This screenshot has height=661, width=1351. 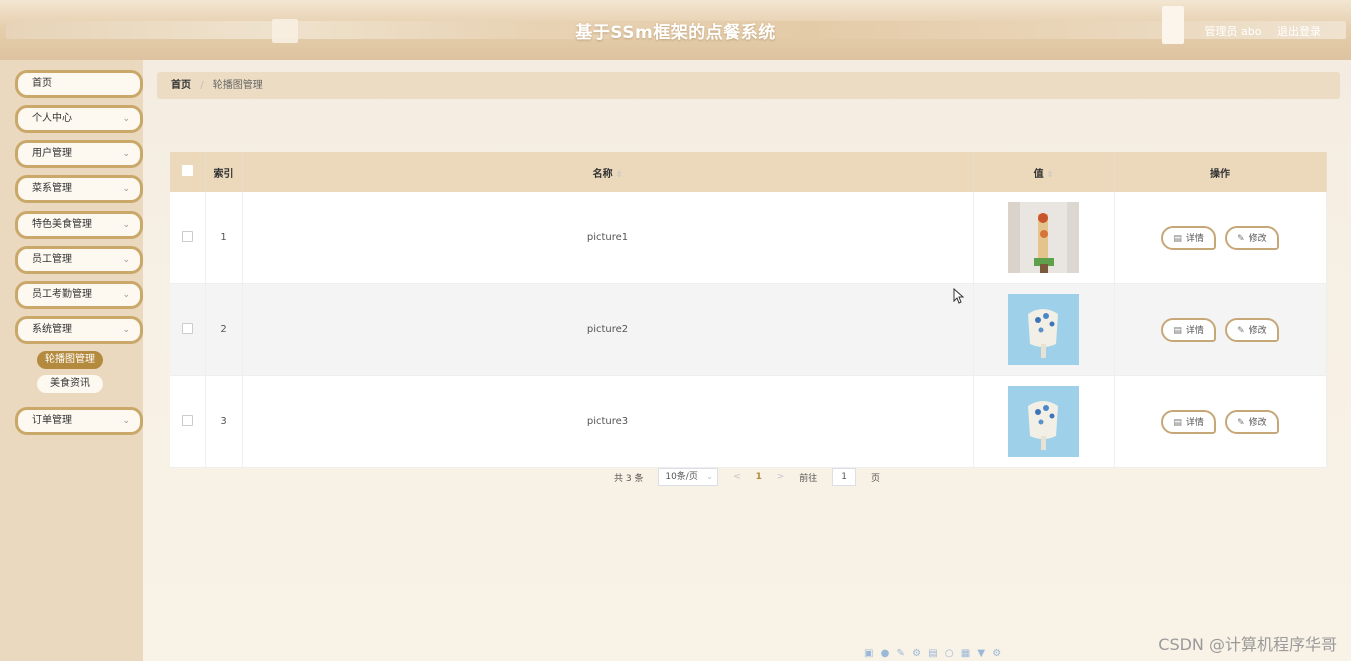 What do you see at coordinates (224, 421) in the screenshot?
I see `row-index: 3` at bounding box center [224, 421].